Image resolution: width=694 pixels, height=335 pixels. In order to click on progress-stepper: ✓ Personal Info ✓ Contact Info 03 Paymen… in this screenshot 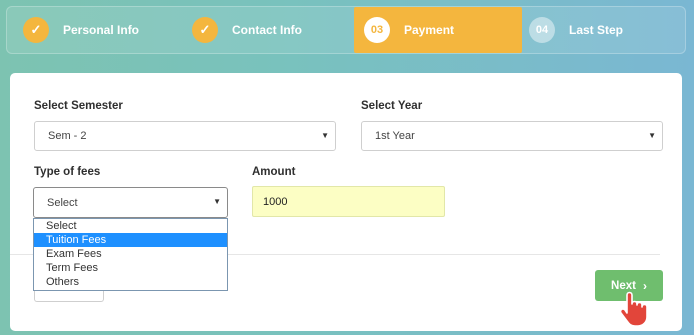, I will do `click(346, 30)`.